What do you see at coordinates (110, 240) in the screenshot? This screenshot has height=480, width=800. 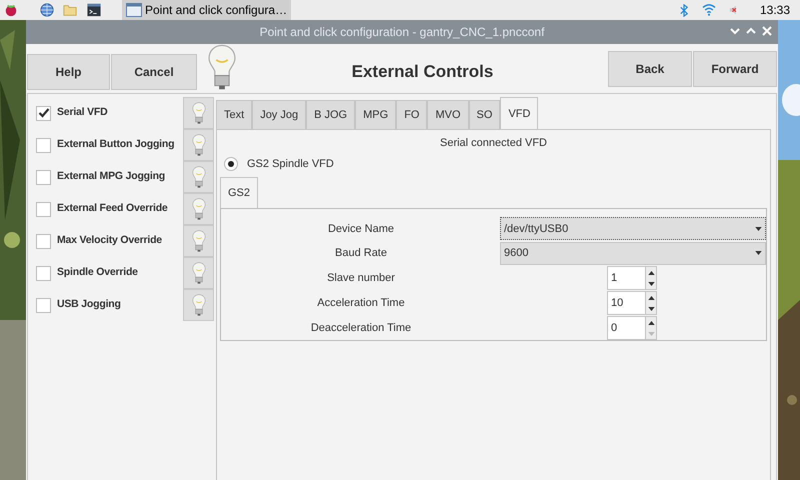 I see `option-label: Max Velocity Override` at bounding box center [110, 240].